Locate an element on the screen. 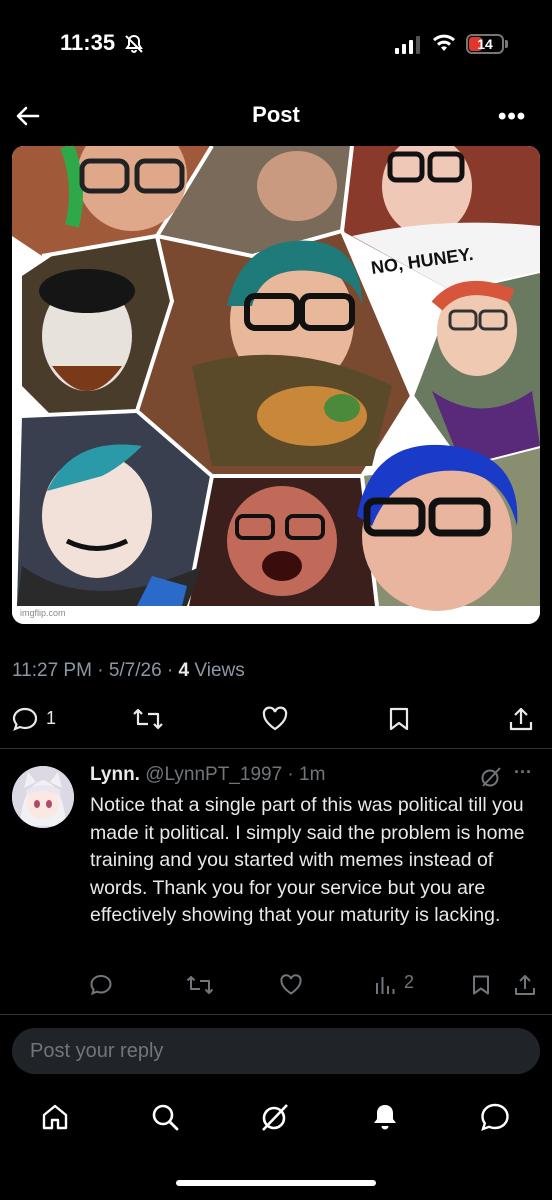  bell-slash-icon is located at coordinates (134, 43).